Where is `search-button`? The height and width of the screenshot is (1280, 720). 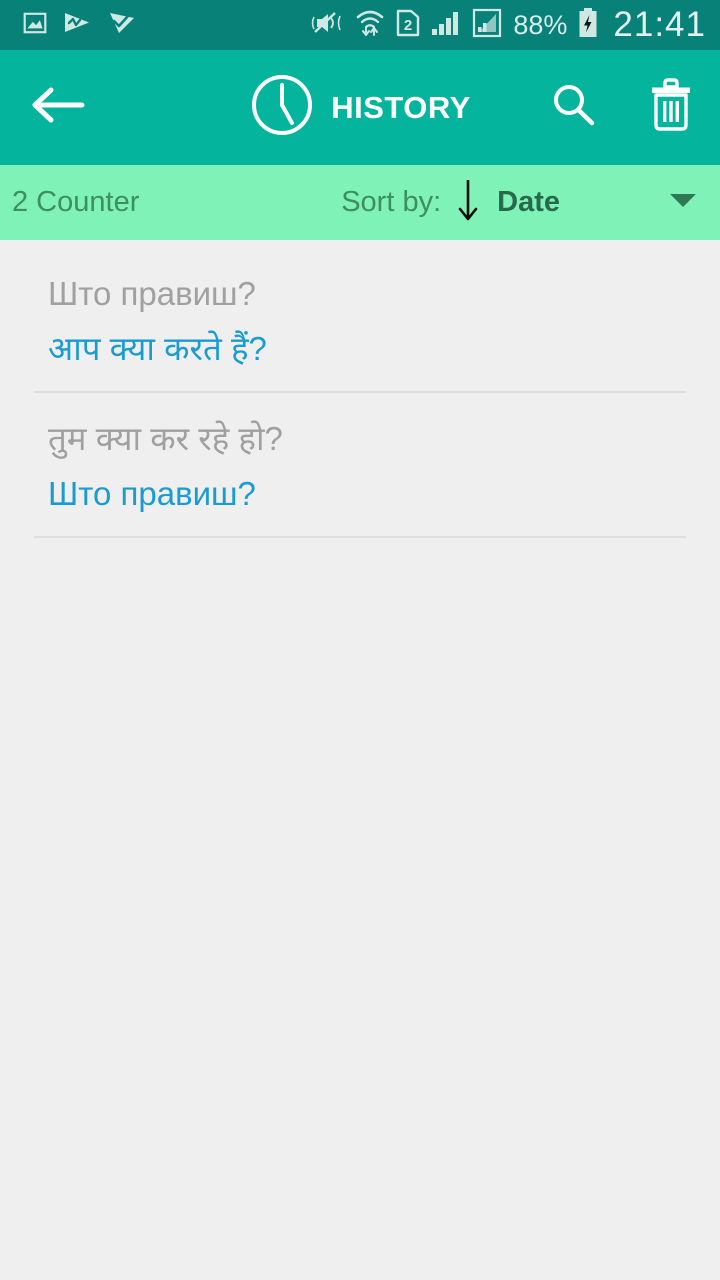 search-button is located at coordinates (573, 108).